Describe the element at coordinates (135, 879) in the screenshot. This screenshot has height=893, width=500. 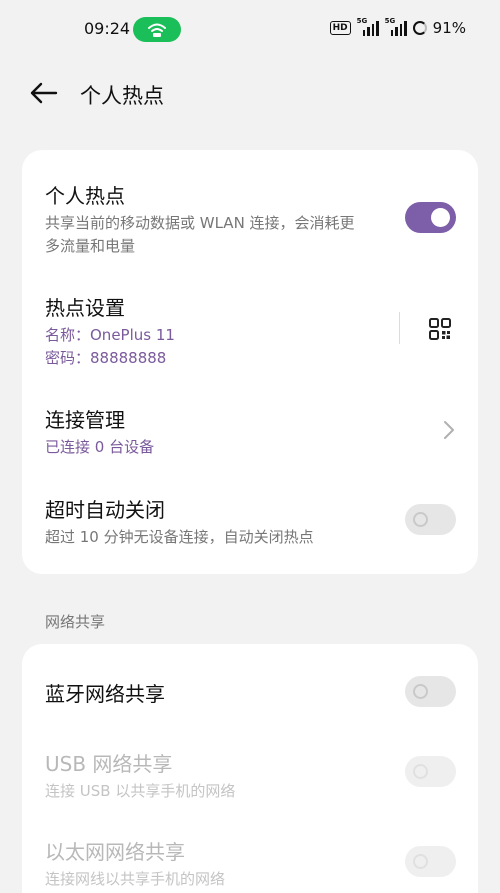
I see `ethernet-sharing-description: 连接网线以共享手机的网络` at that location.